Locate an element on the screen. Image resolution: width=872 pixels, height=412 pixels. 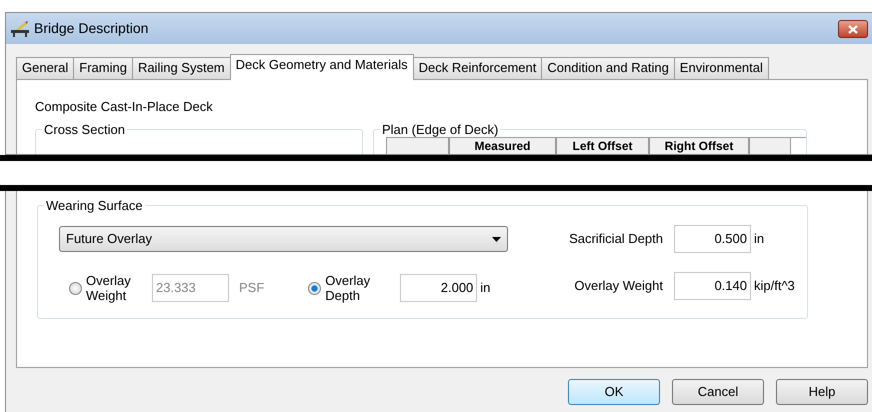
group-title: Plan (Edge of Deck) is located at coordinates (440, 129).